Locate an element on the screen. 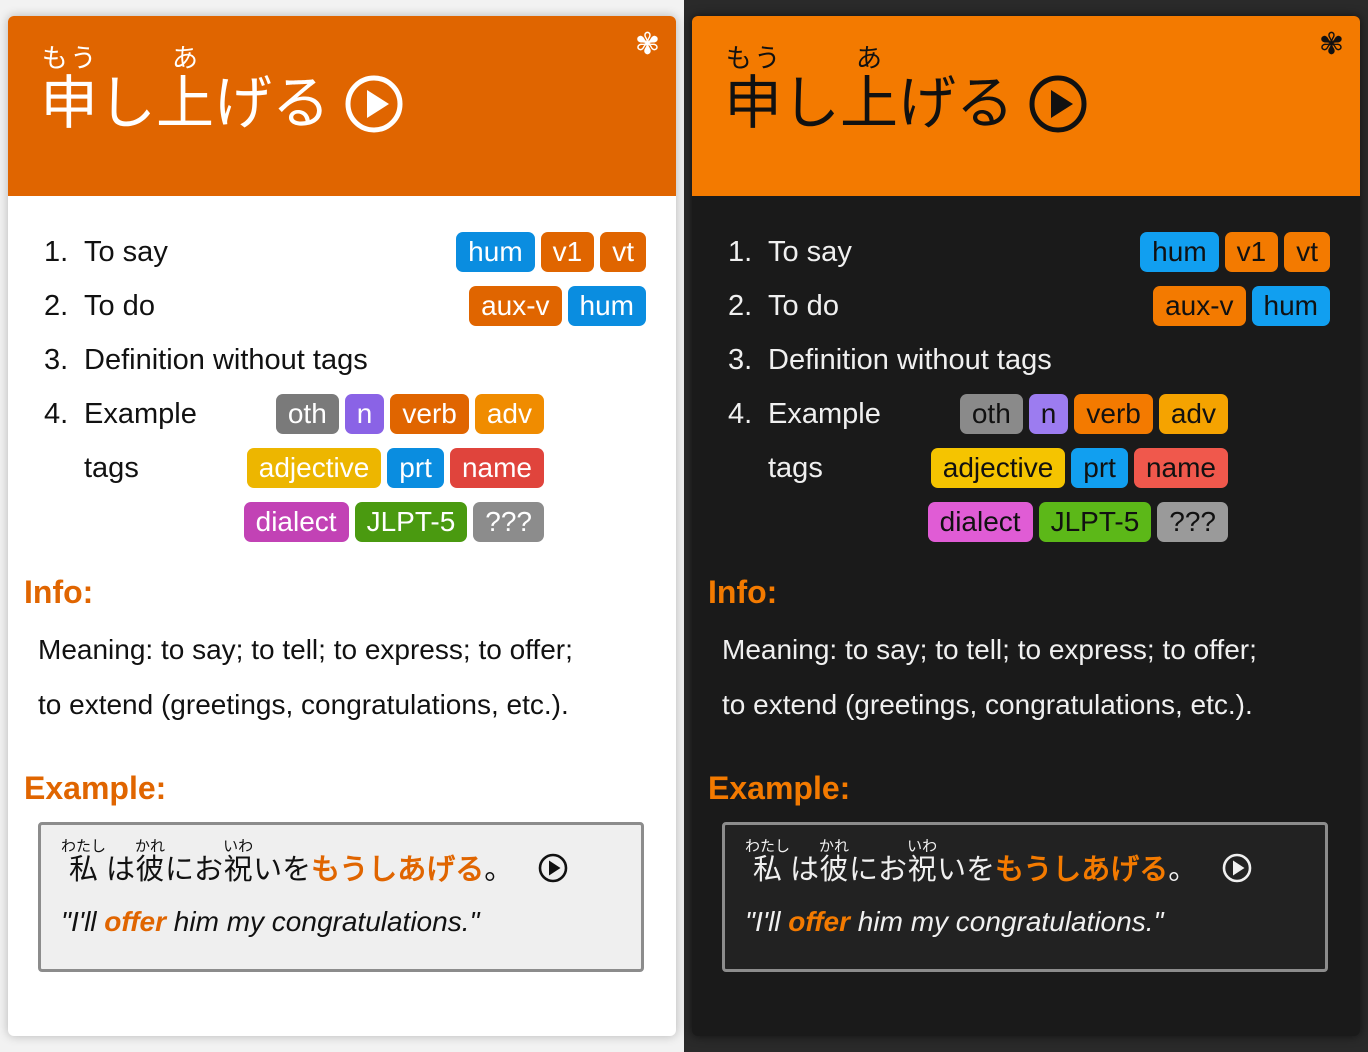 The height and width of the screenshot is (1052, 1368). sentence-end: 。 is located at coordinates (499, 869).